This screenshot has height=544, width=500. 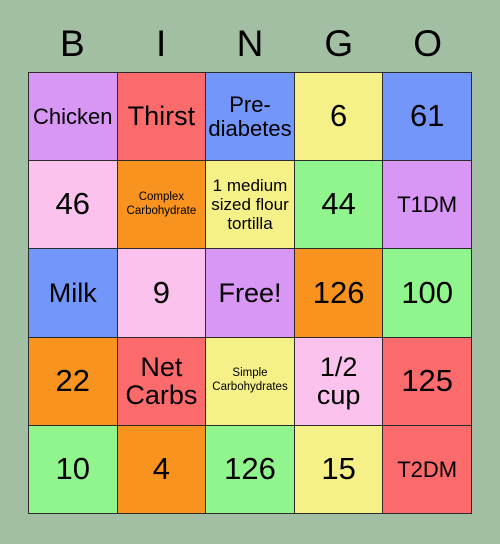 I want to click on bingo-cell-label: Chicken, so click(x=73, y=116).